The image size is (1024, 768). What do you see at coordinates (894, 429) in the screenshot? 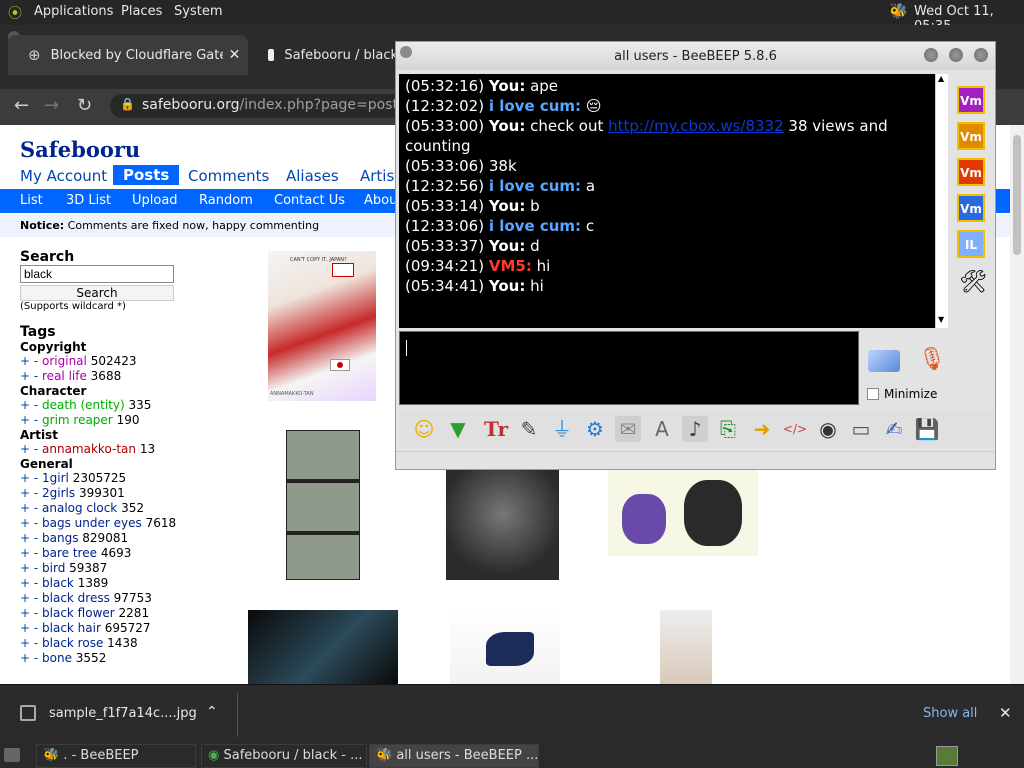
I see `edit-note-icon: ✍` at bounding box center [894, 429].